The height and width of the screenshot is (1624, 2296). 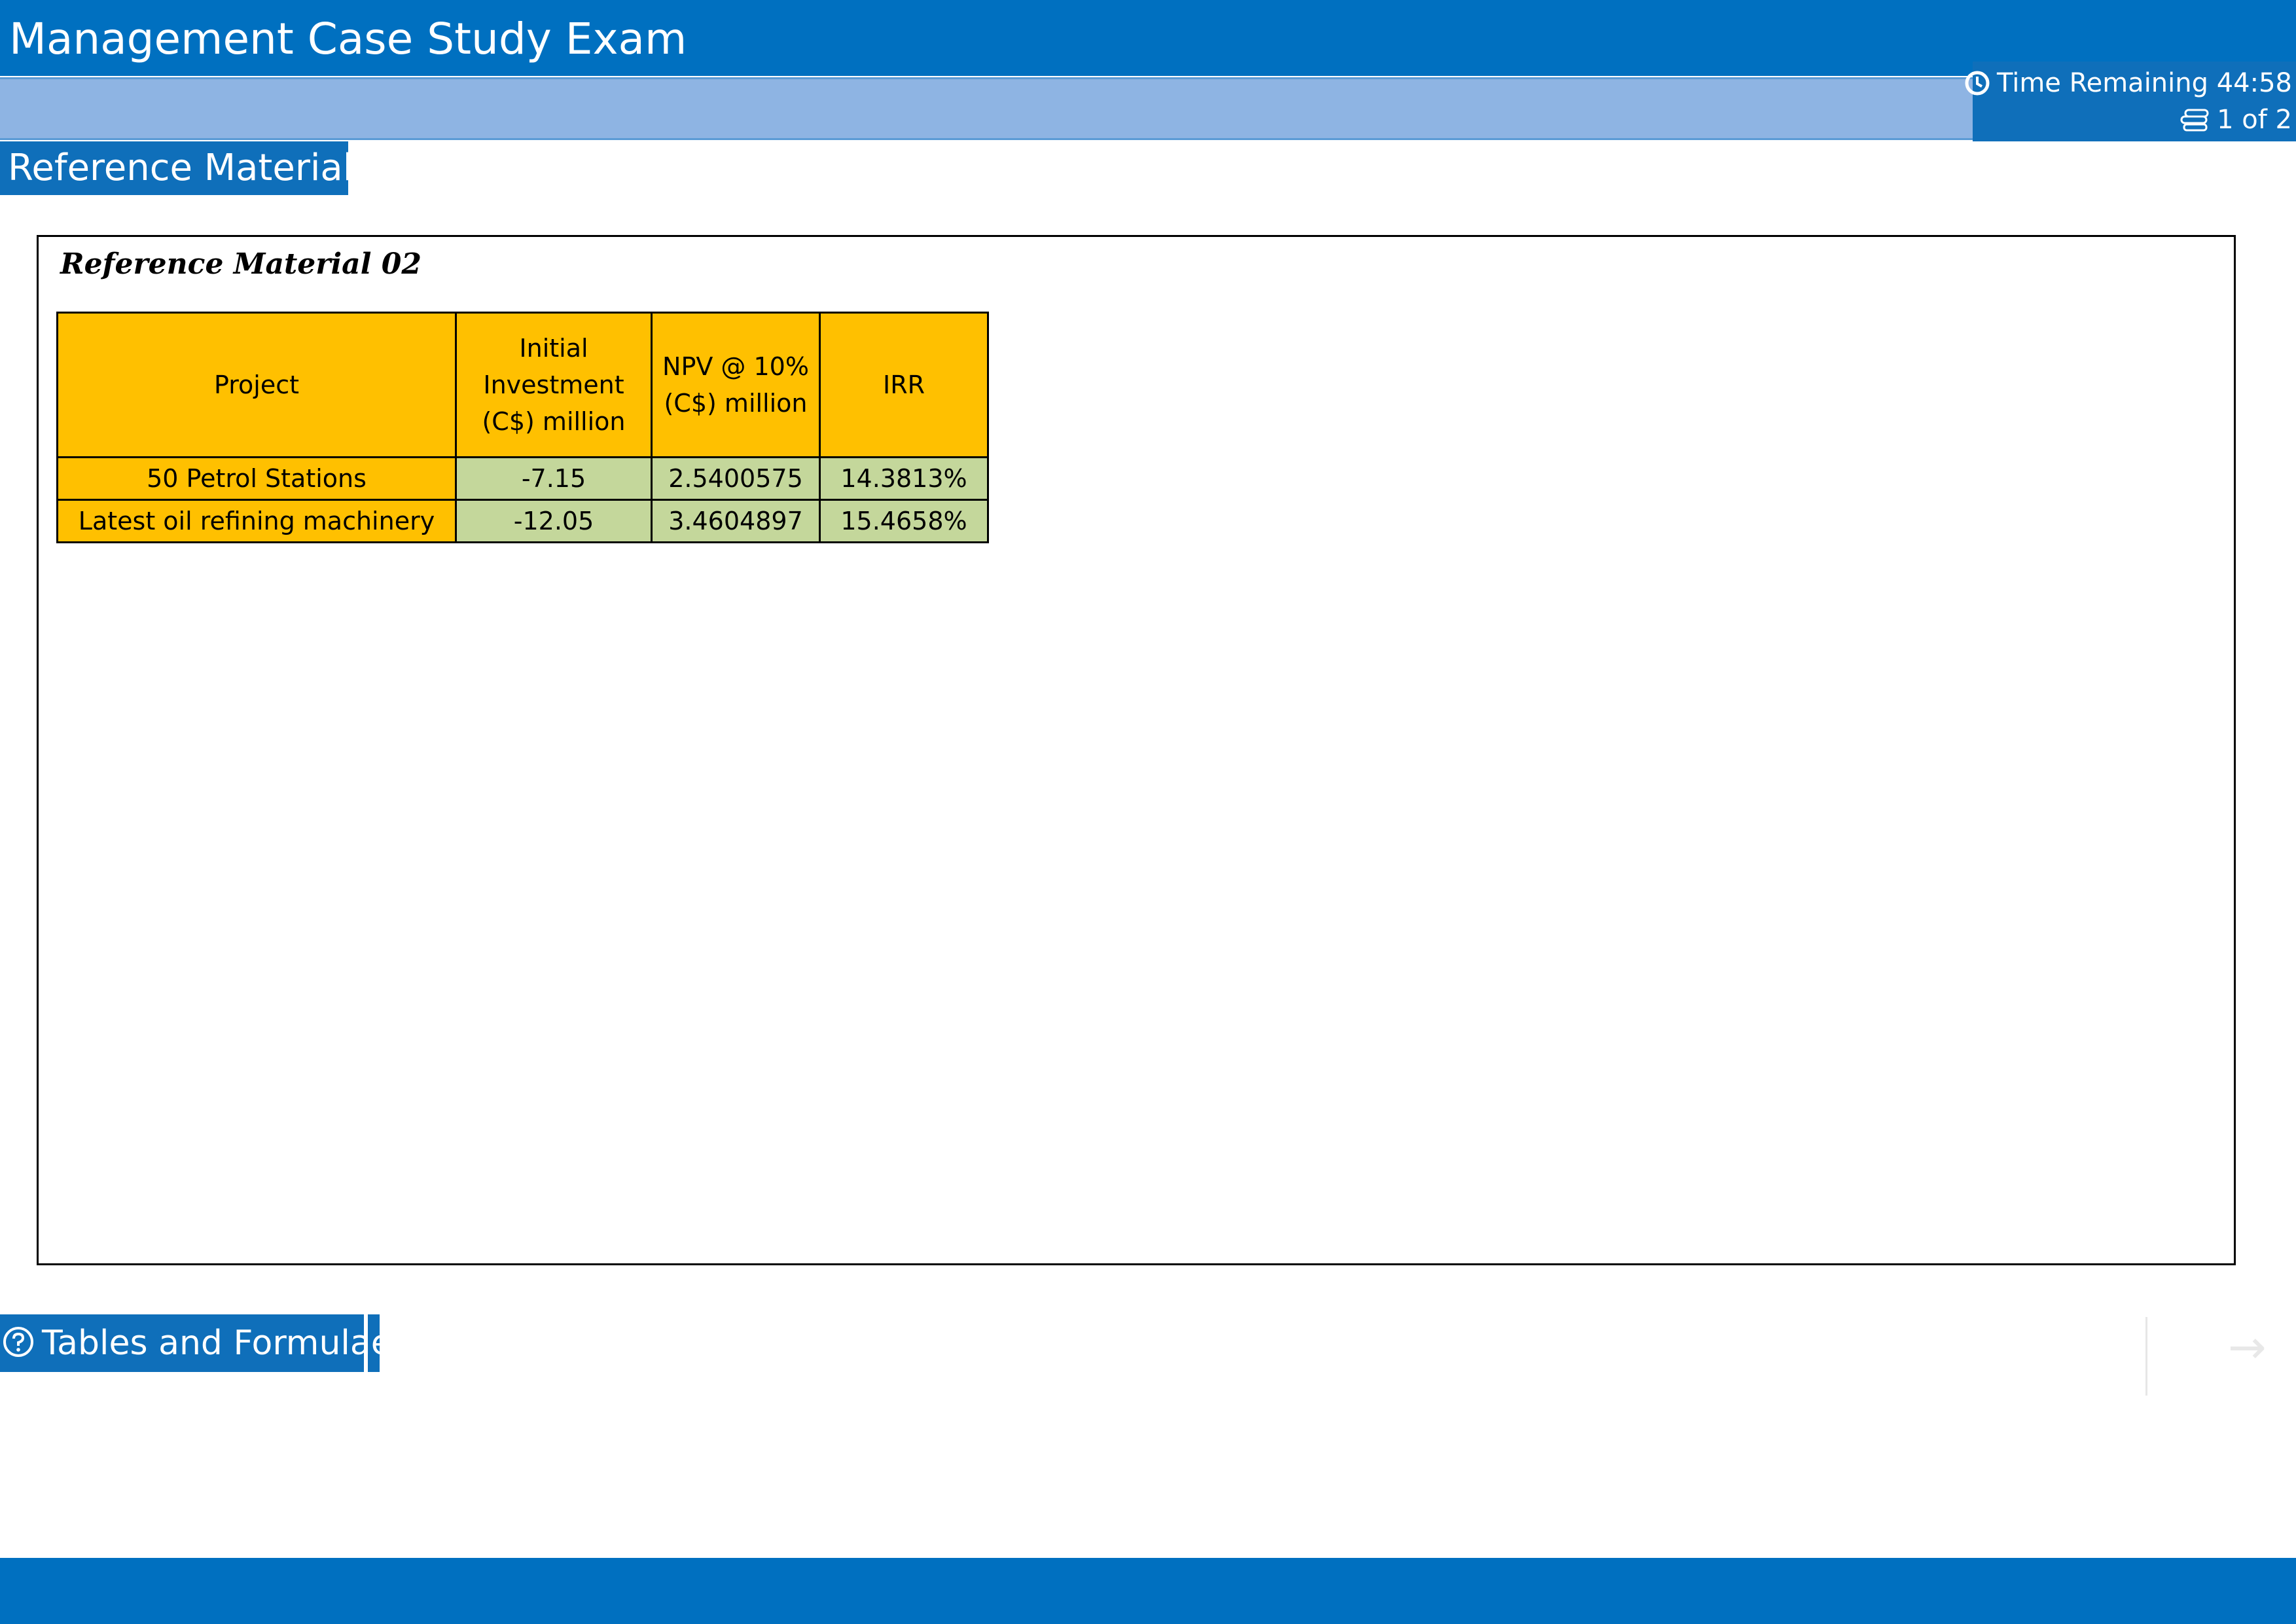 I want to click on irr-cell: 14.3813%, so click(x=904, y=478).